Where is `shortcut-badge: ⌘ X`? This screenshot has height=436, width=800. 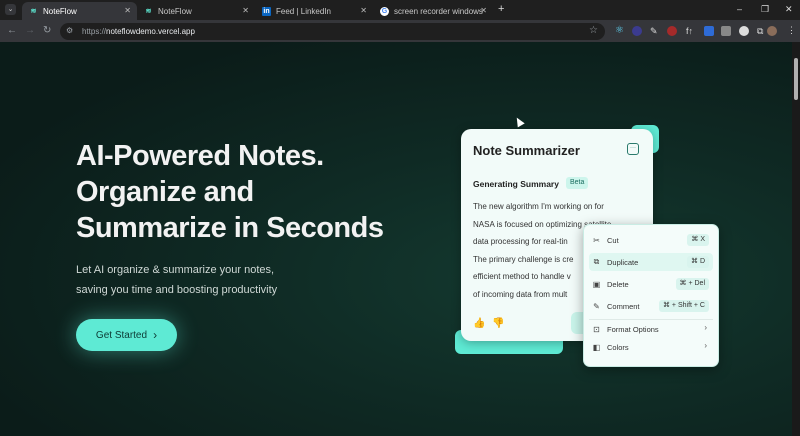
shortcut-badge: ⌘ X is located at coordinates (698, 240).